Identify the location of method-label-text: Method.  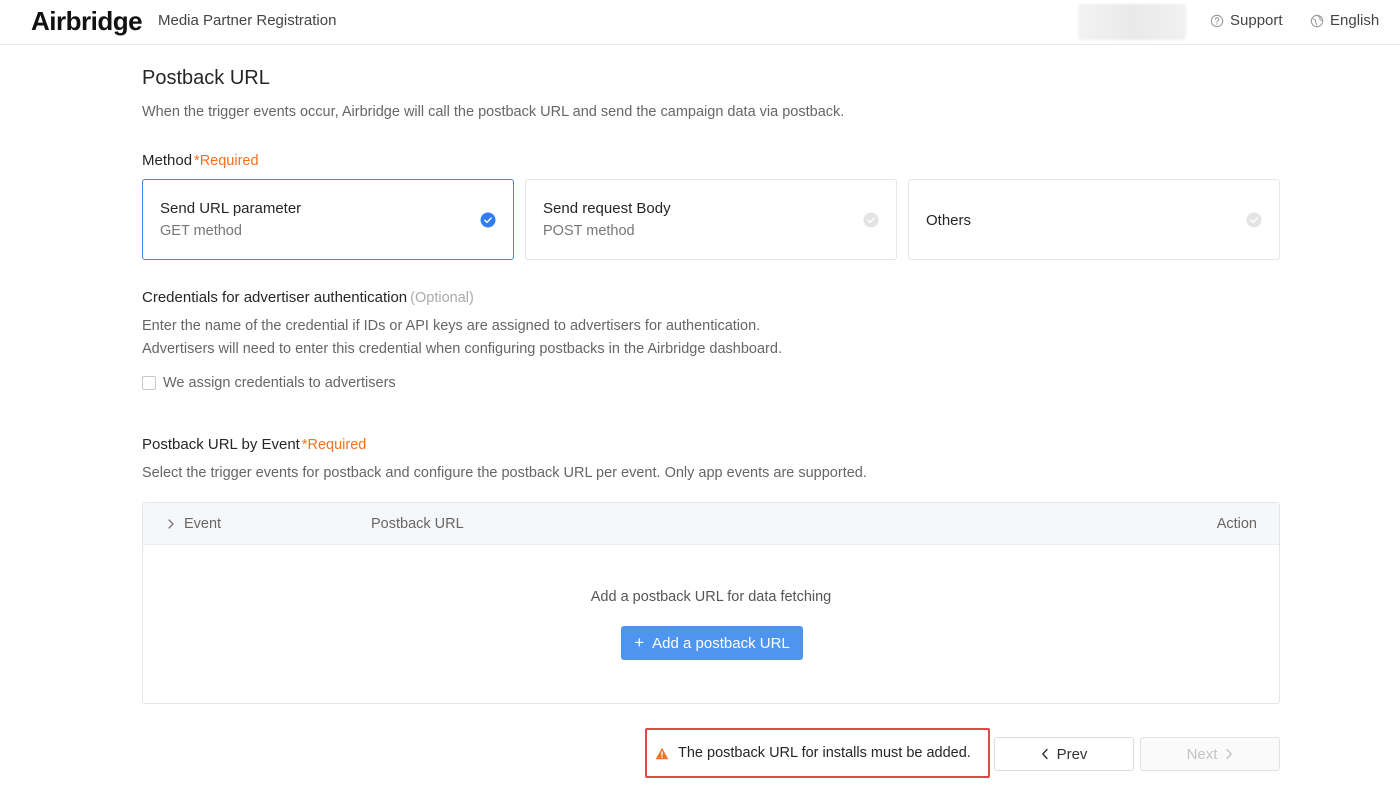
(167, 160).